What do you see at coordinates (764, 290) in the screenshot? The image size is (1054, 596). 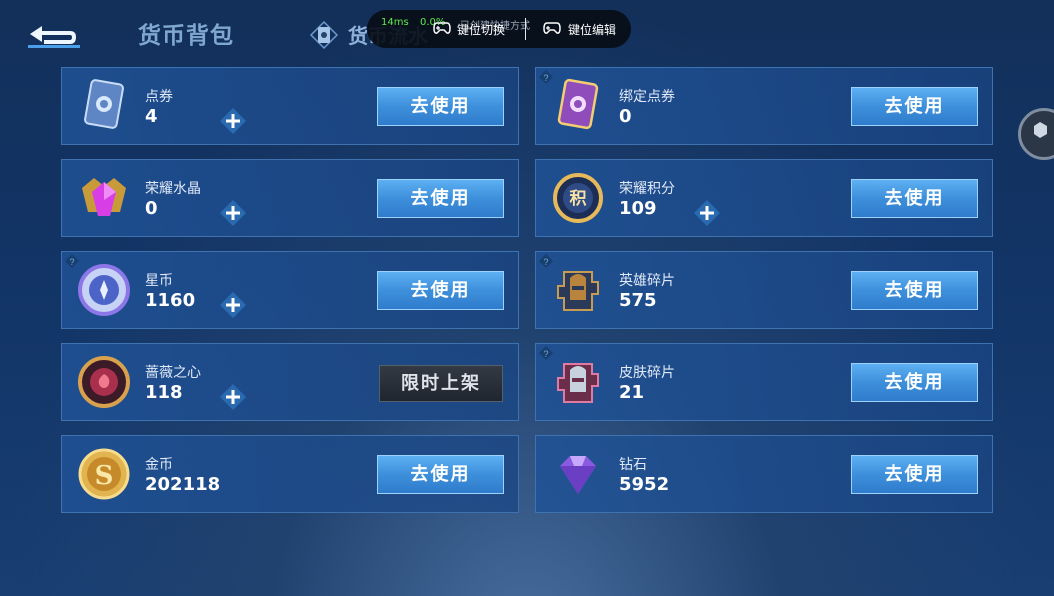 I see `currency-card-hero-fragment: ? 英雄碎片 575 去使用` at bounding box center [764, 290].